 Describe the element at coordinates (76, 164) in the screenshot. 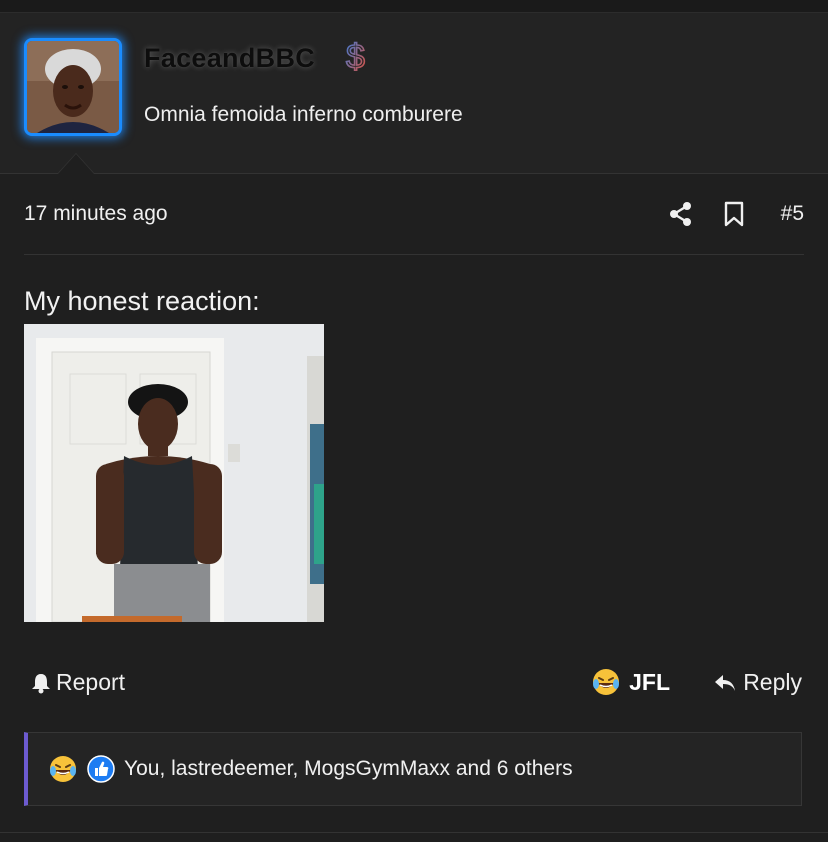

I see `pointer` at that location.